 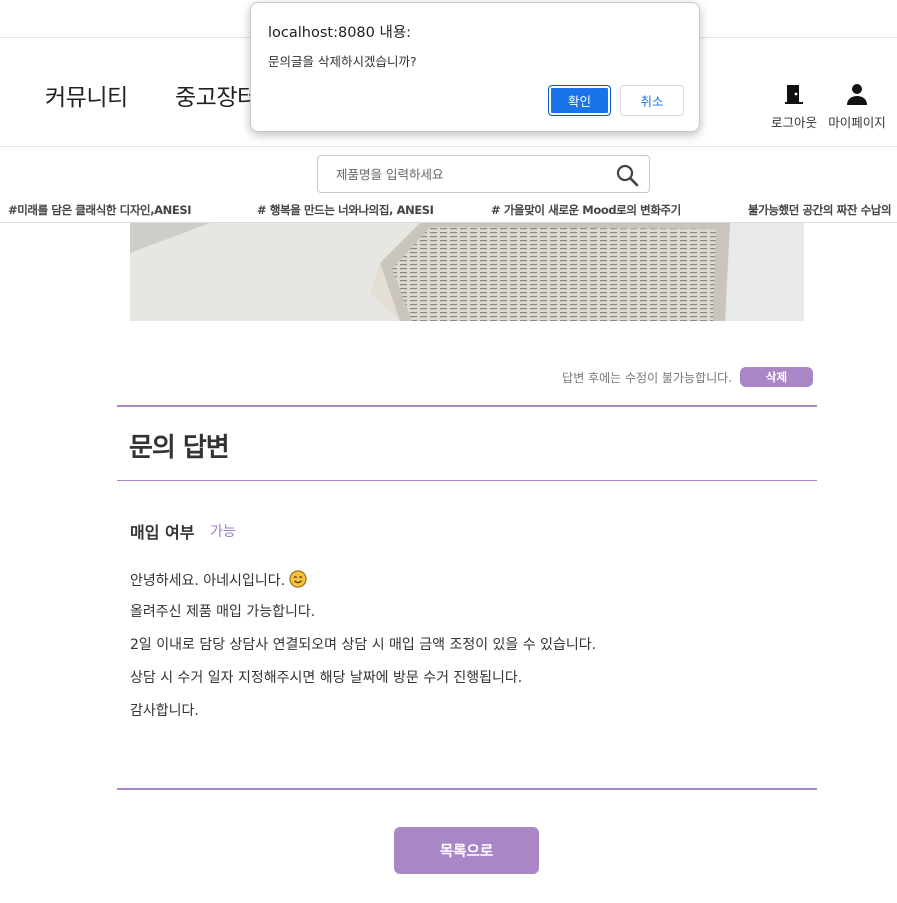 What do you see at coordinates (857, 122) in the screenshot?
I see `mypage-label: 마이페이지` at bounding box center [857, 122].